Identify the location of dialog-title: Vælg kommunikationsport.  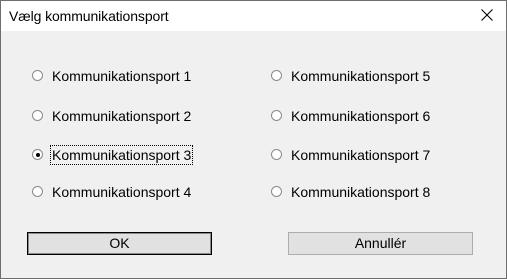
(89, 16).